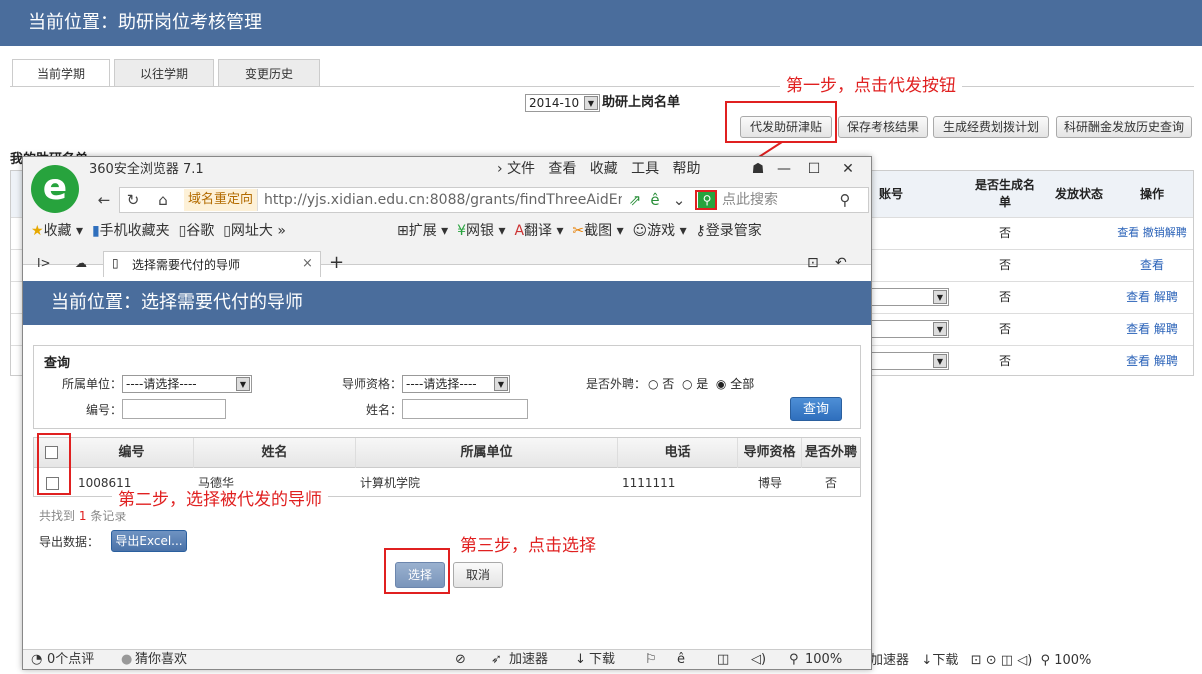 This screenshot has height=674, width=1202. I want to click on highlight-step3, so click(417, 571).